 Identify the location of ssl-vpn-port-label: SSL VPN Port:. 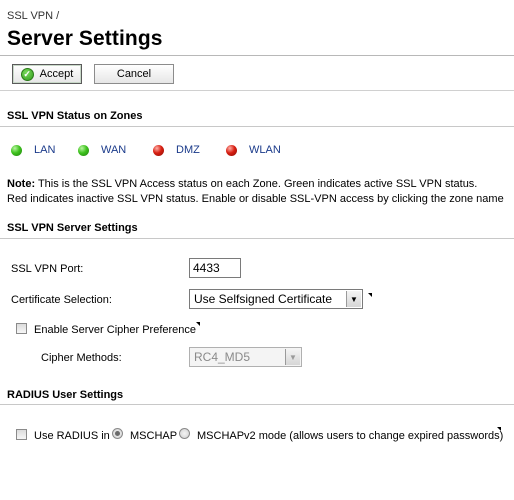
(47, 269).